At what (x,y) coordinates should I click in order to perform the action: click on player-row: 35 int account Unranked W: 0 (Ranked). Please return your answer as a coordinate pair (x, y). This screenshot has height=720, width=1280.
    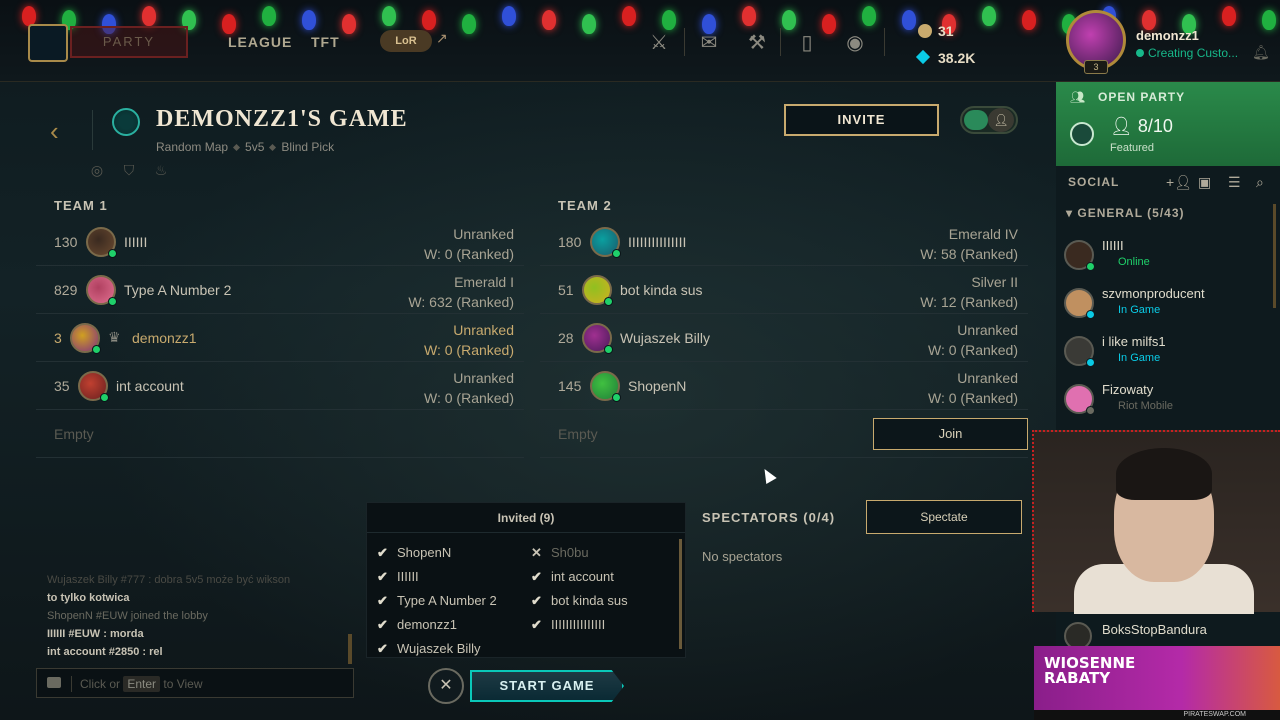
    Looking at the image, I should click on (280, 386).